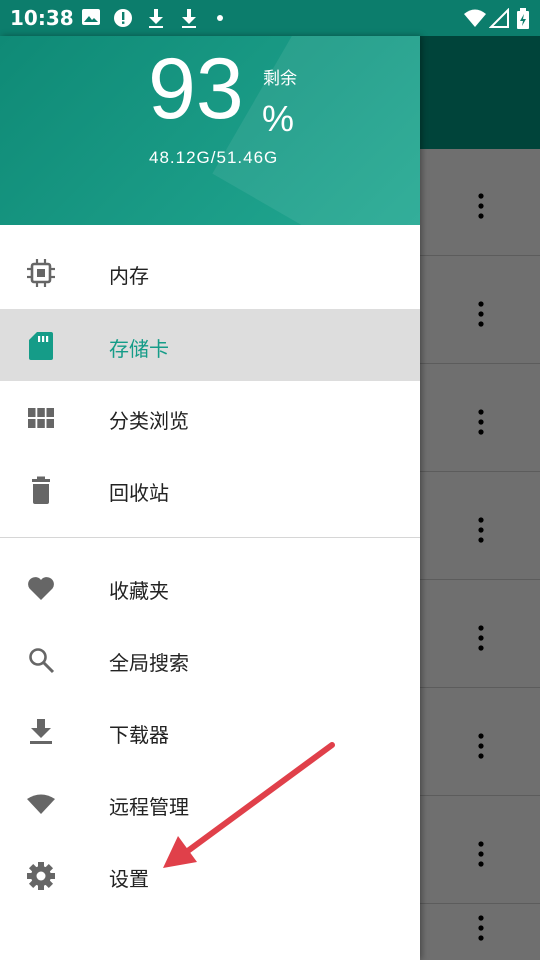 The width and height of the screenshot is (540, 960). Describe the element at coordinates (210, 875) in the screenshot. I see `menu-item-settings: 设置` at that location.